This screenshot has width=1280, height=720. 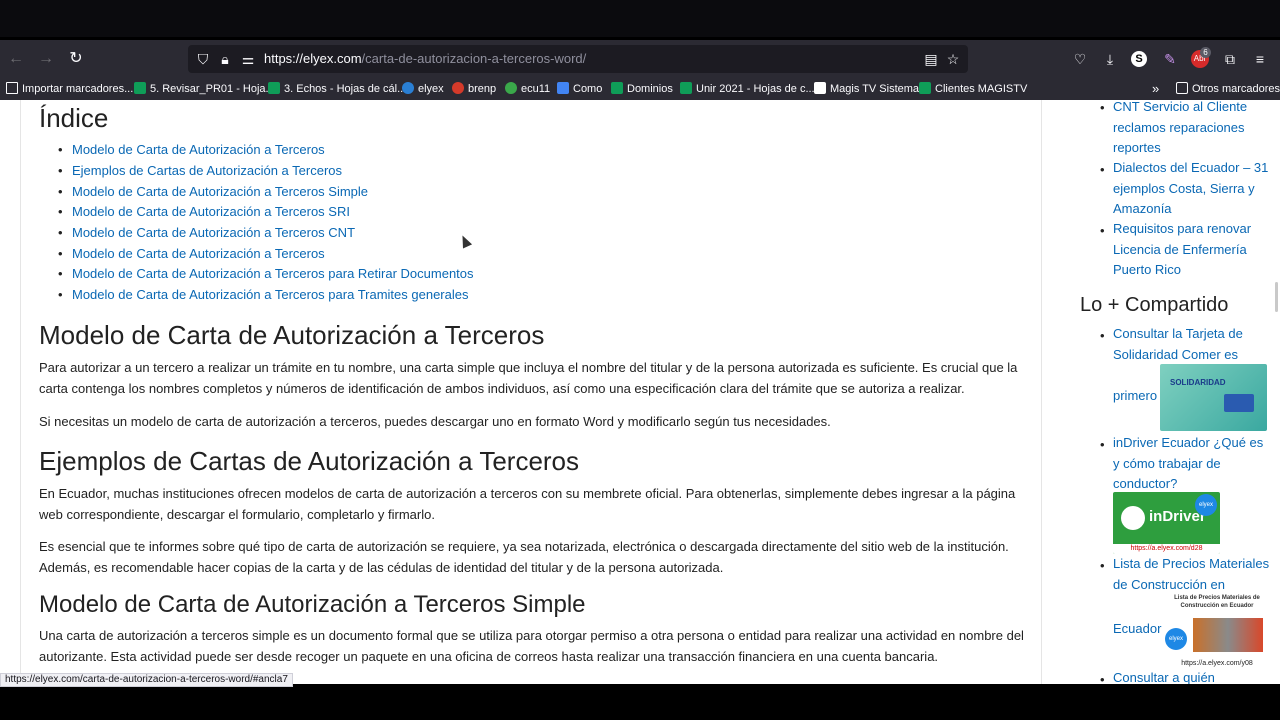 I want to click on lock-icon: 🔒︎, so click(x=225, y=59).